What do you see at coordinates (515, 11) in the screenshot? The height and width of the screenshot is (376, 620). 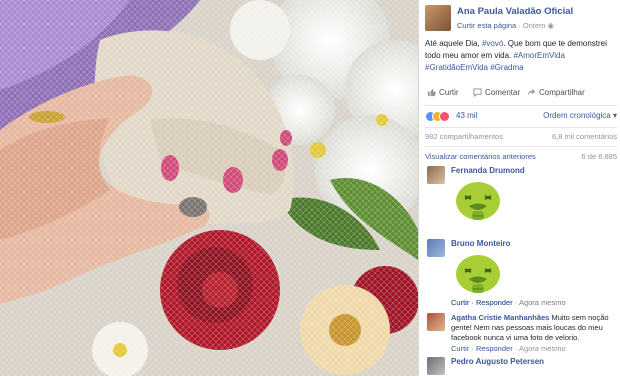 I see `page-name: Ana Paula Valadão Oficial` at bounding box center [515, 11].